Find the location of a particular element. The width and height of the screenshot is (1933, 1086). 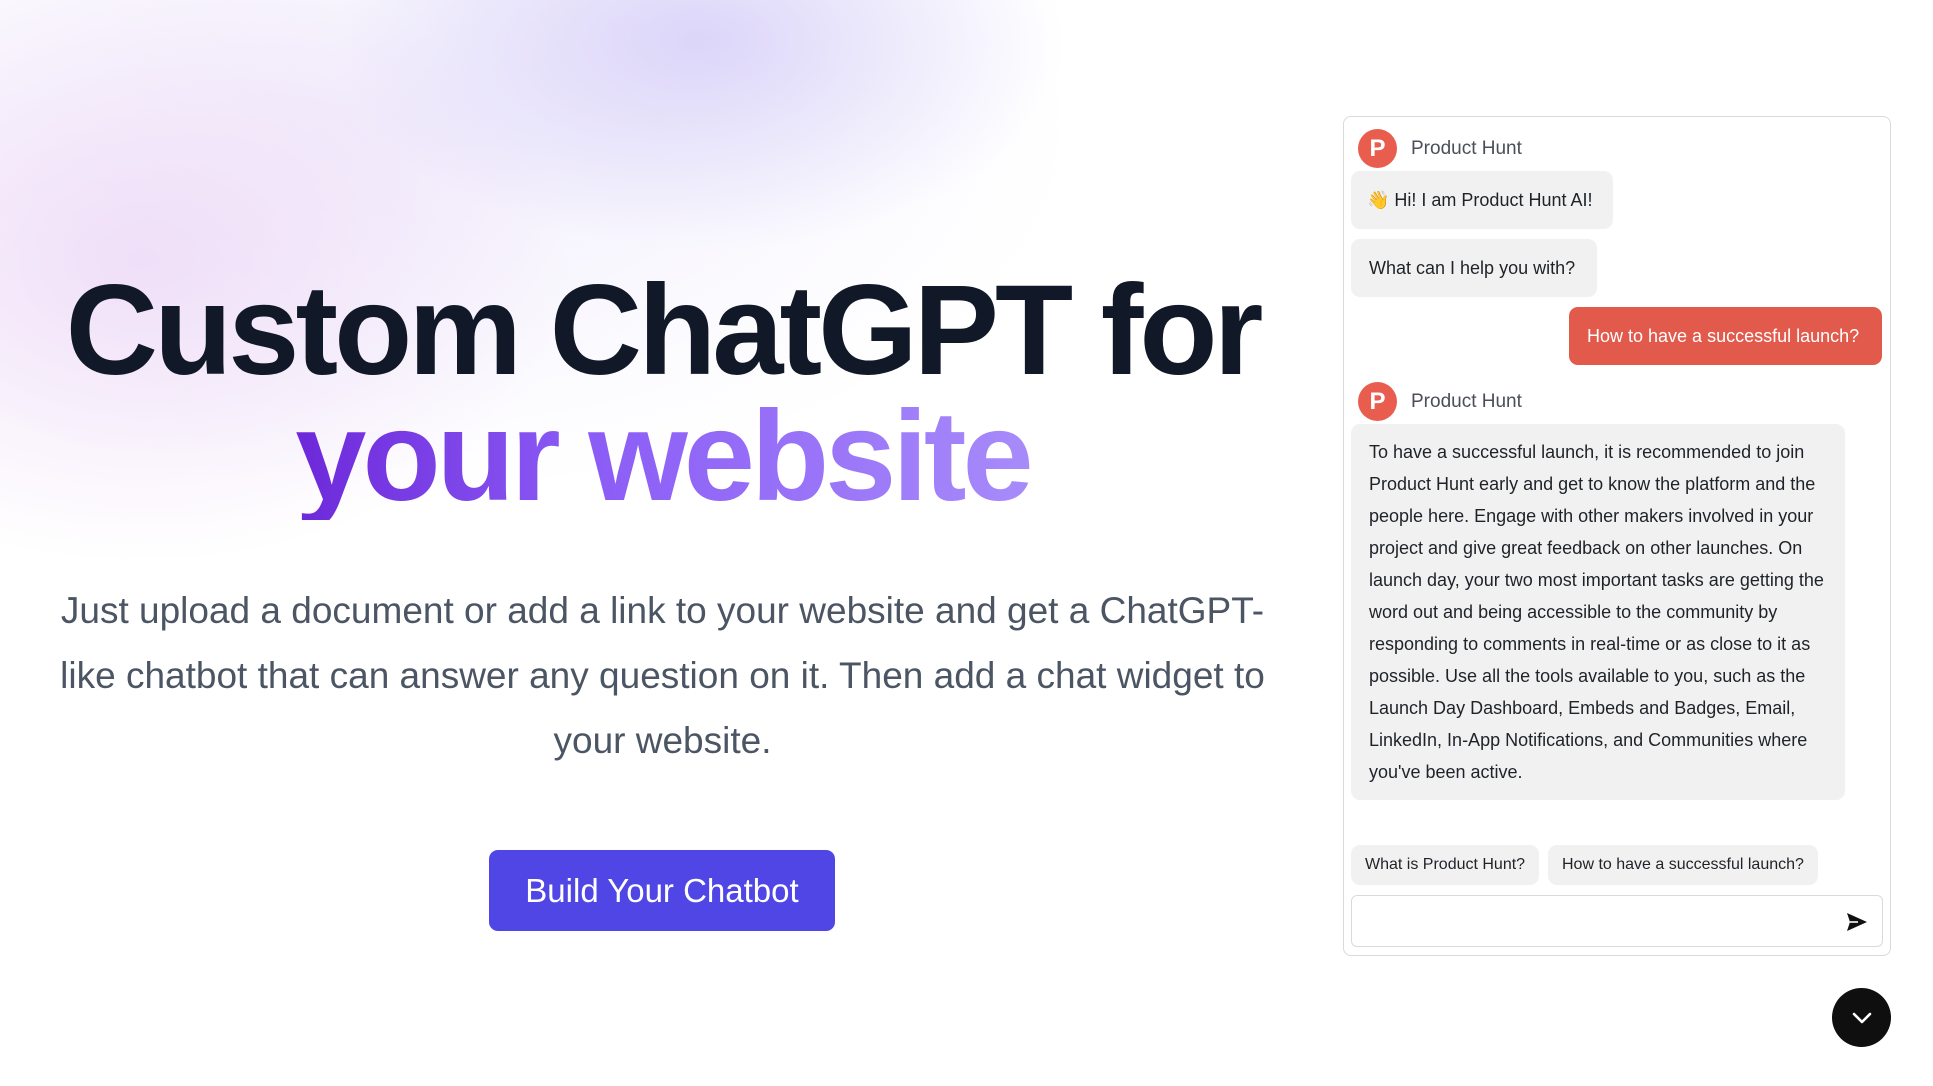

send-icon is located at coordinates (1857, 922).